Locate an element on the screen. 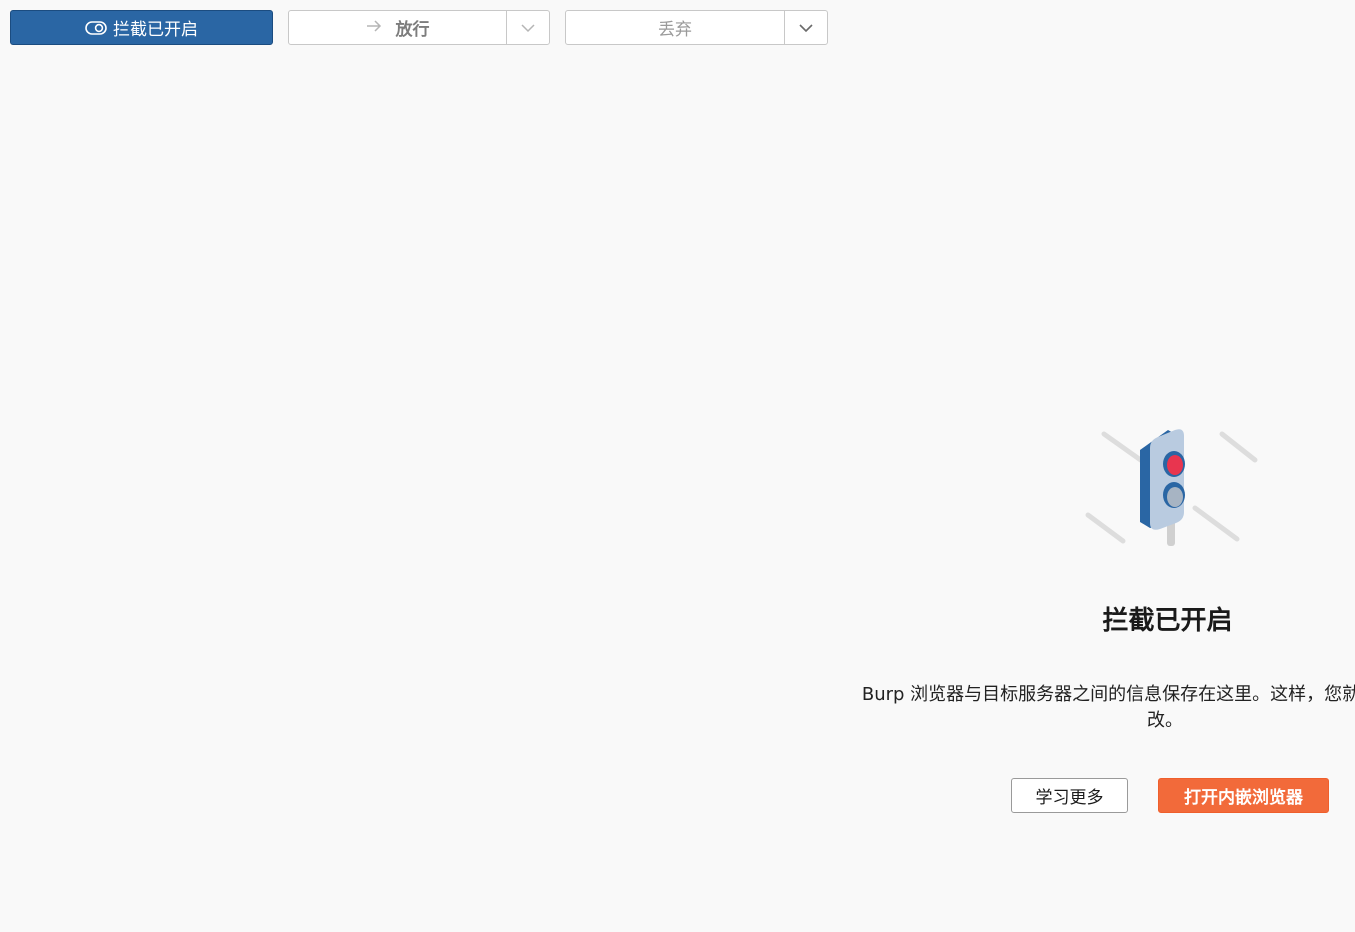  empty-state-description-line1: Burp 浏览器与目标服务器之间的信息保存在这里。这样，您就可以在转发这 is located at coordinates (1108, 694).